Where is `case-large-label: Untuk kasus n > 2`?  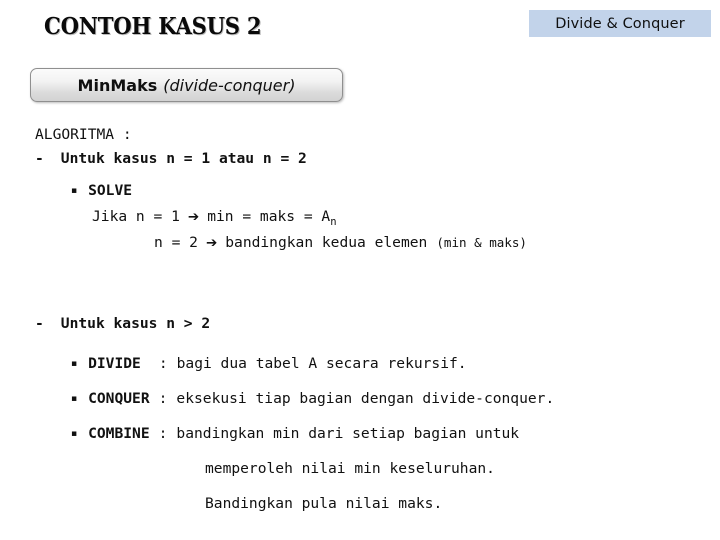
case-large-label: Untuk kasus n > 2 is located at coordinates (135, 323).